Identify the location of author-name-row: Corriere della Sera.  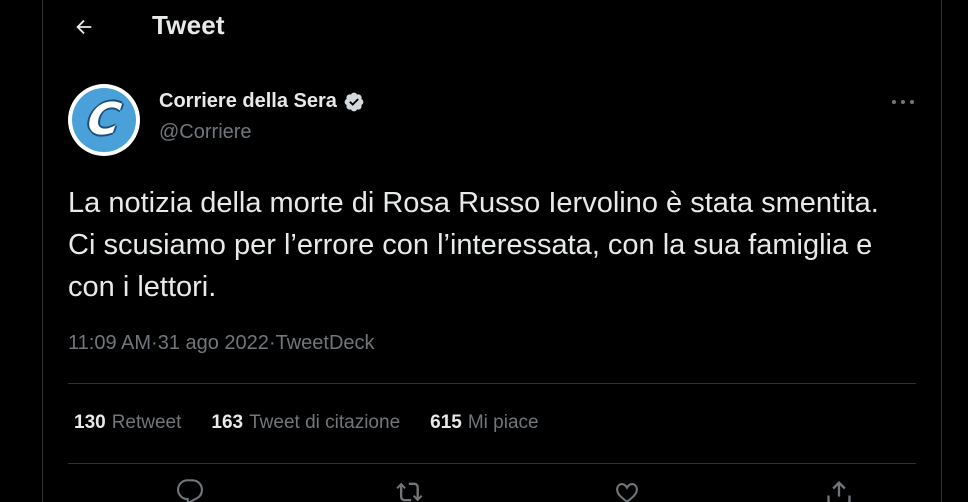
(262, 101).